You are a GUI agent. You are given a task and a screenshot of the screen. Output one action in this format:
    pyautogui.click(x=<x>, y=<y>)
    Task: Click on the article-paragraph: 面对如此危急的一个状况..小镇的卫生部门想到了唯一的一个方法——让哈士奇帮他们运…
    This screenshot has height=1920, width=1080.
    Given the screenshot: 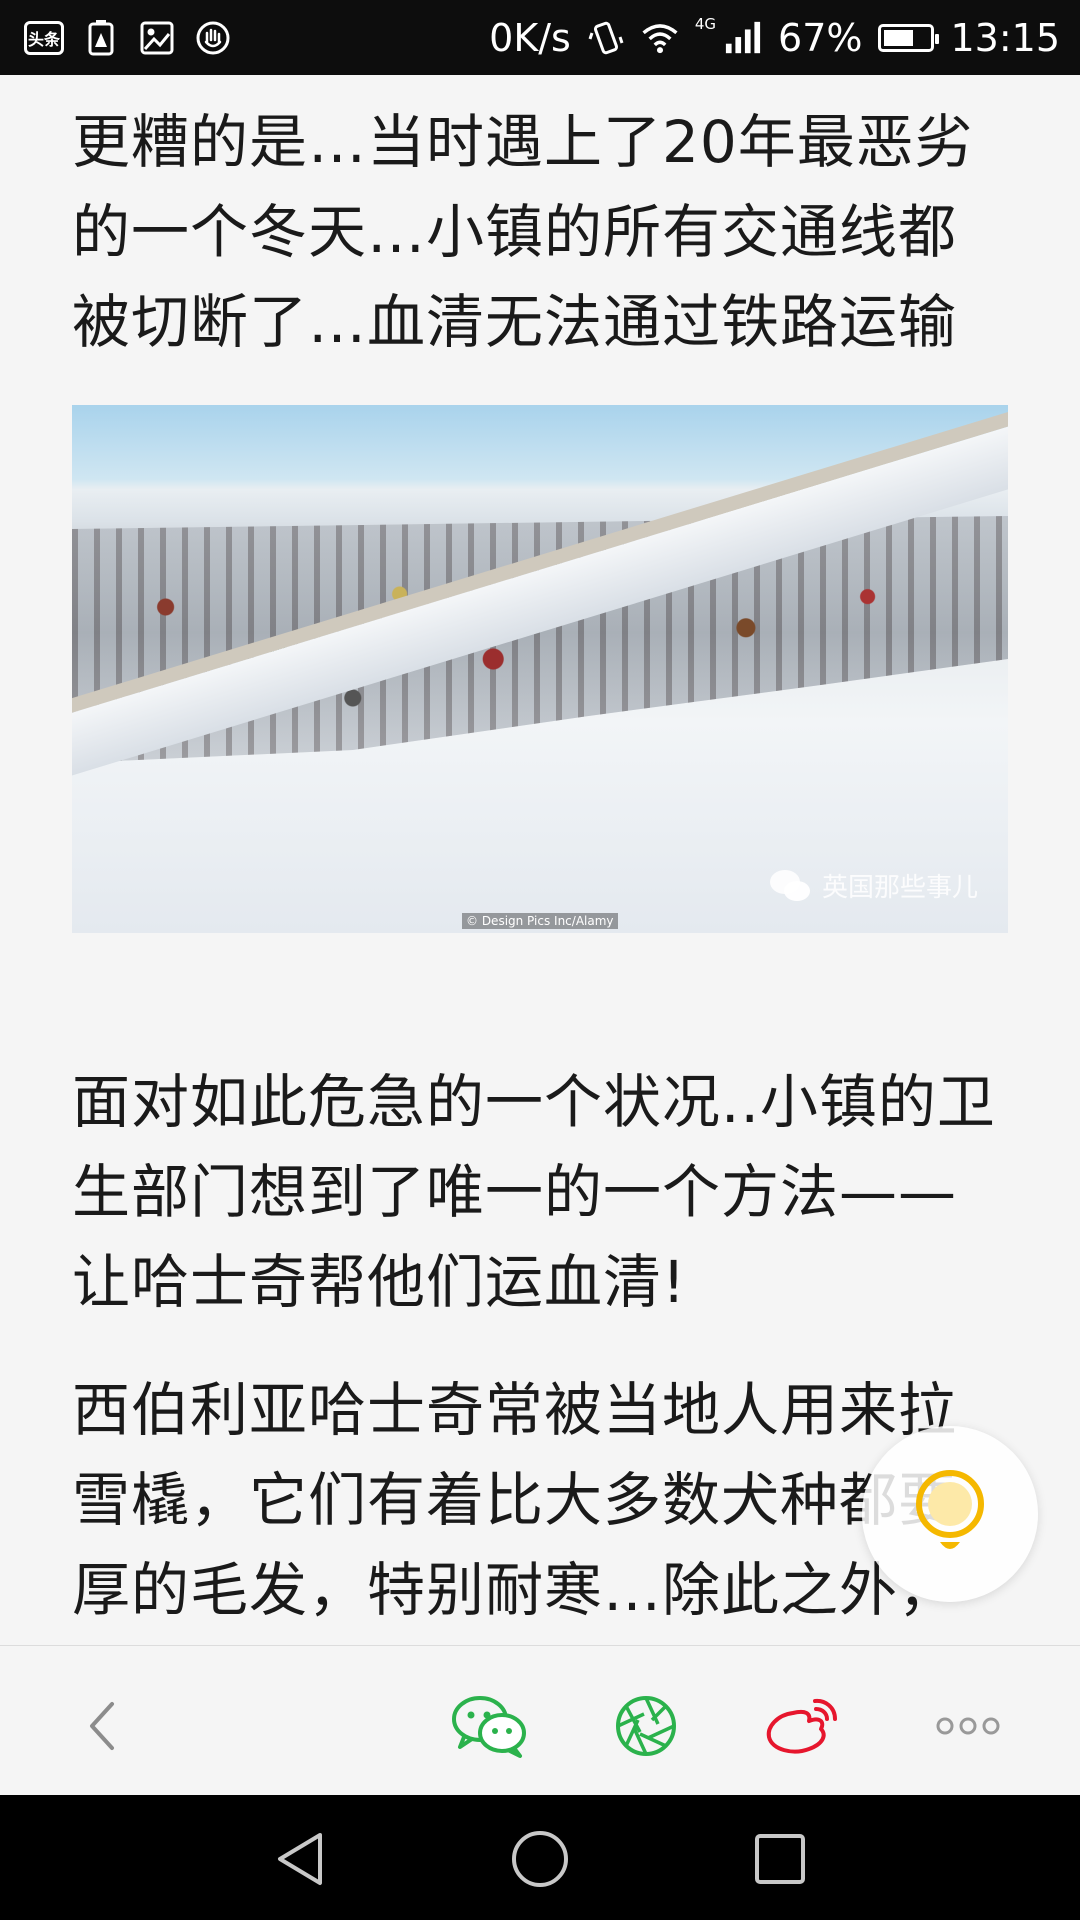 What is the action you would take?
    pyautogui.click(x=534, y=1192)
    